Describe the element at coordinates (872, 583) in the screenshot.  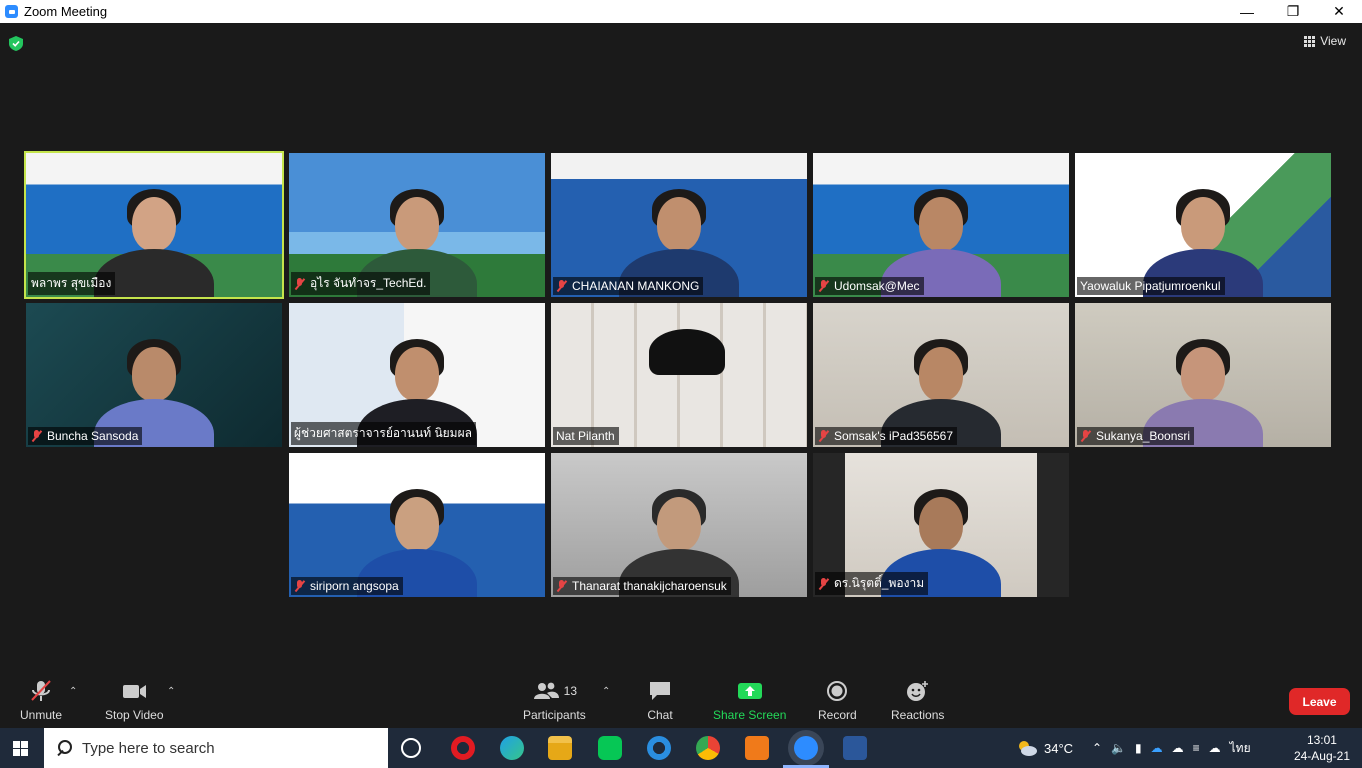
I see `participant-name: ดร.นิรุตติ์_พองาม` at that location.